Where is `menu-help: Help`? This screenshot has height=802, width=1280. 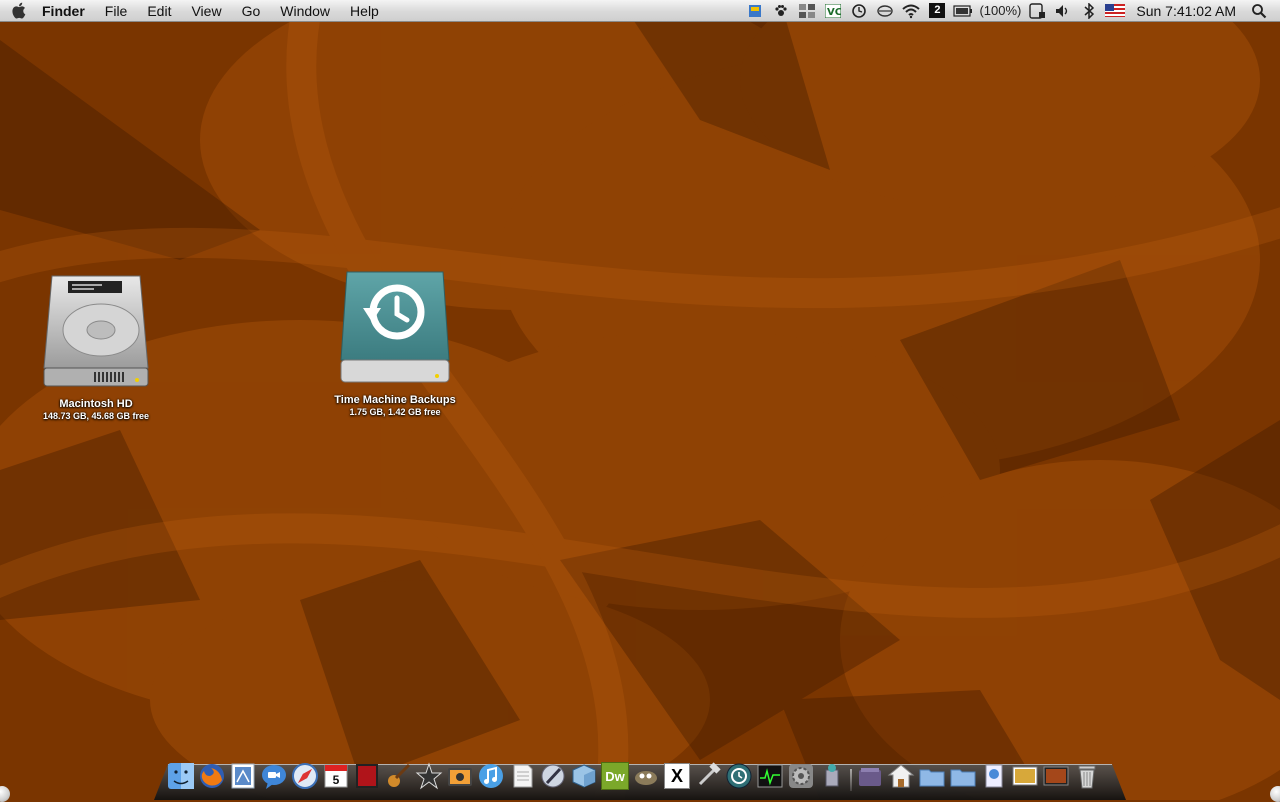 menu-help: Help is located at coordinates (364, 11).